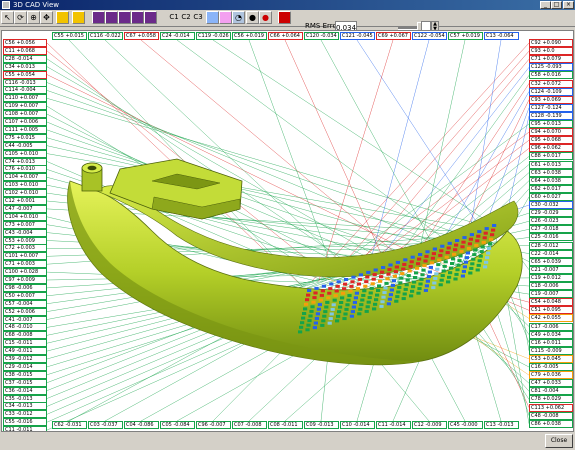 The image size is (575, 450). What do you see at coordinates (186, 17) in the screenshot?
I see `camera-c2-button: C2` at bounding box center [186, 17].